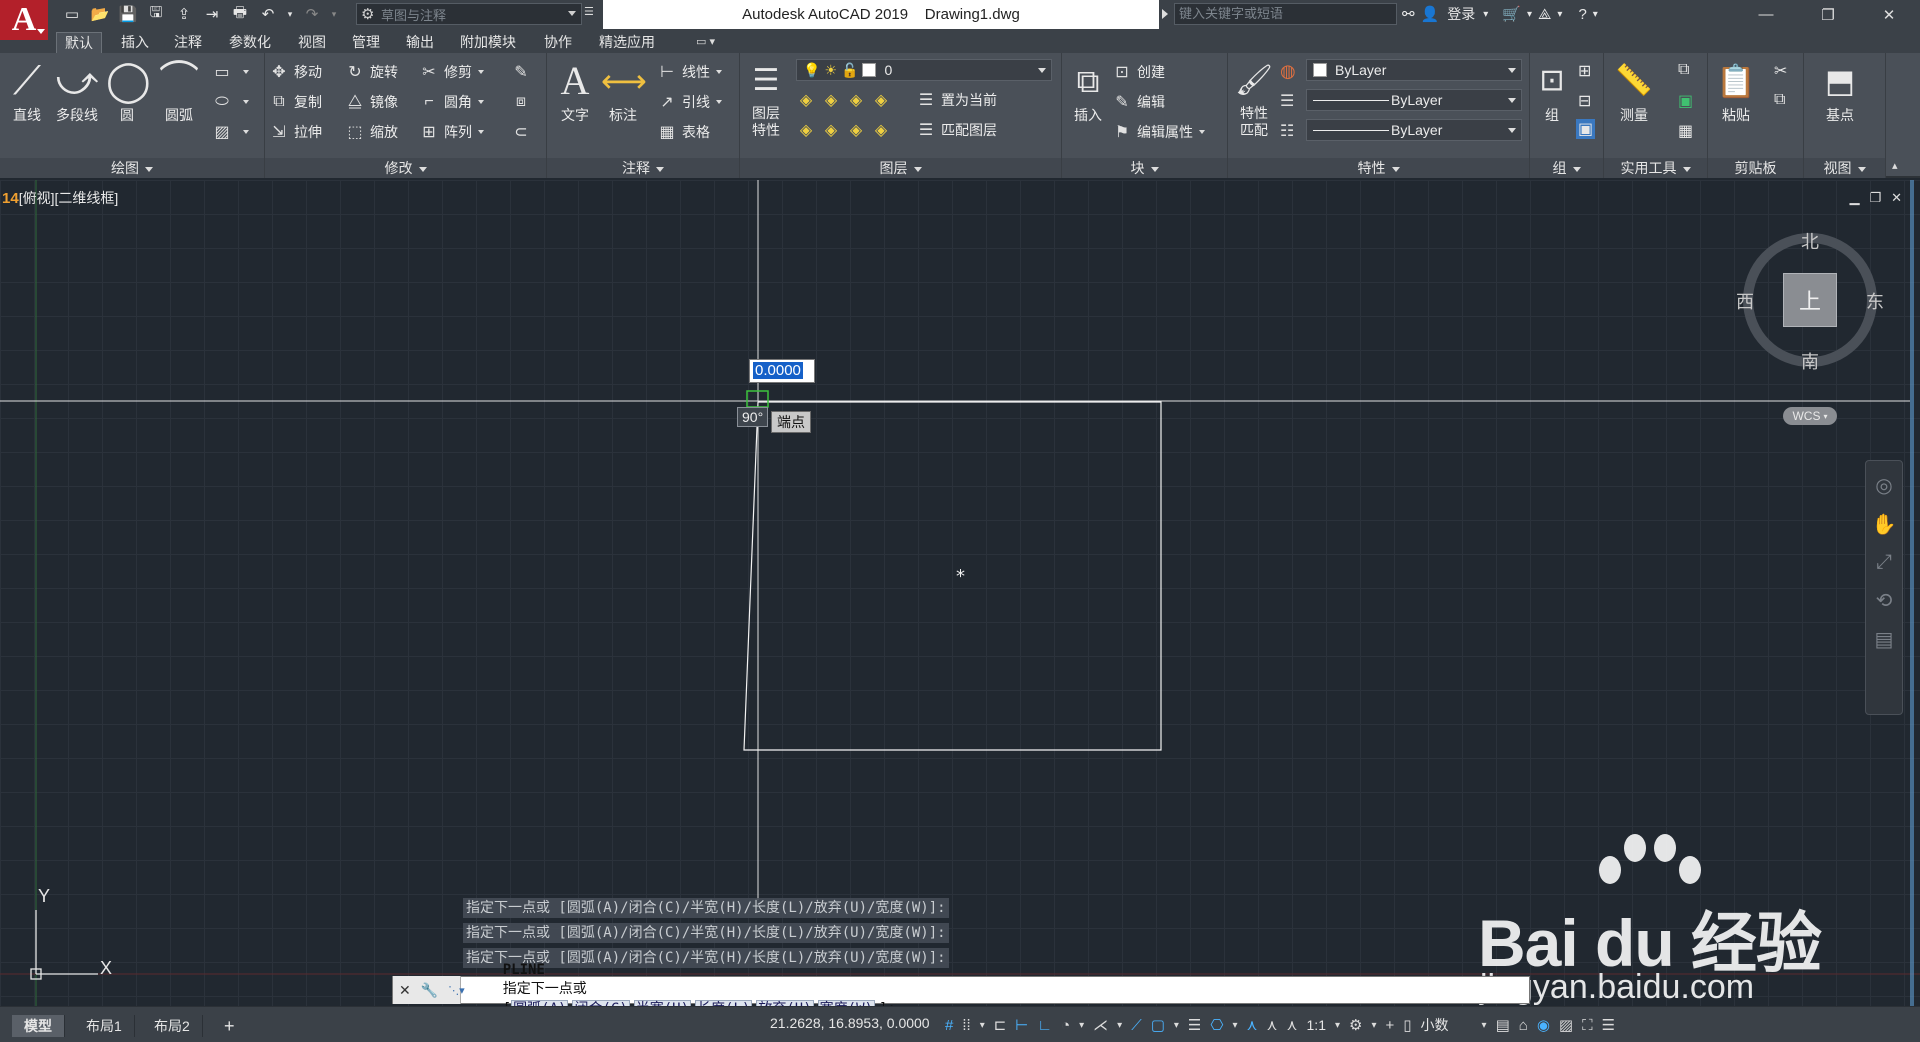  I want to click on units-dropdown-icon: ▾, so click(1484, 1025).